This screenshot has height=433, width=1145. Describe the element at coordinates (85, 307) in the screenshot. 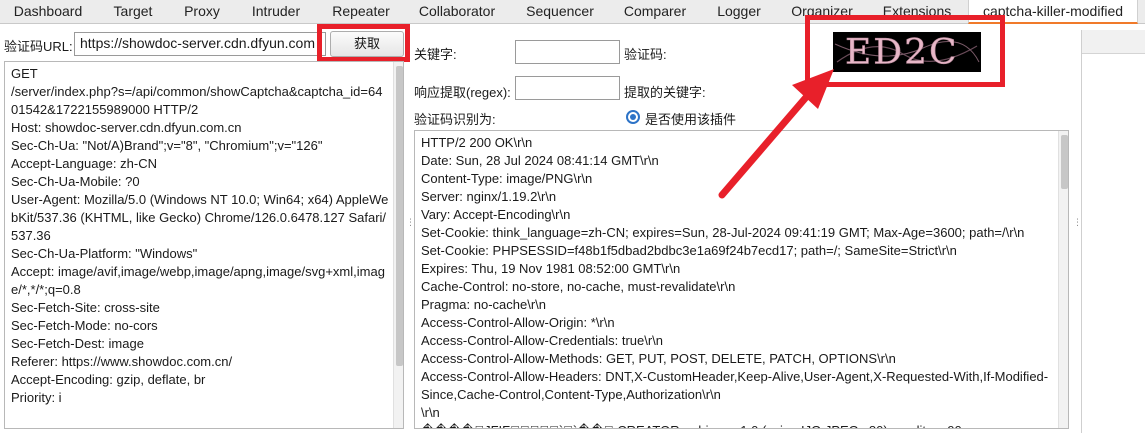

I see `request-line: Sec-Fetch-Site: cross-site` at that location.